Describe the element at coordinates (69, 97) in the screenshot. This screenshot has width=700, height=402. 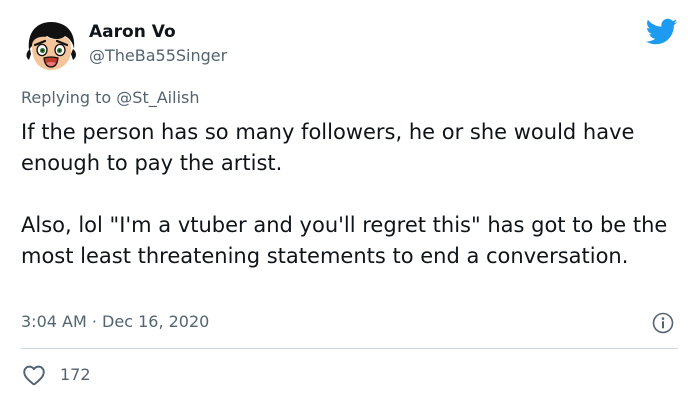
I see `replying-to-label: Replying to` at that location.